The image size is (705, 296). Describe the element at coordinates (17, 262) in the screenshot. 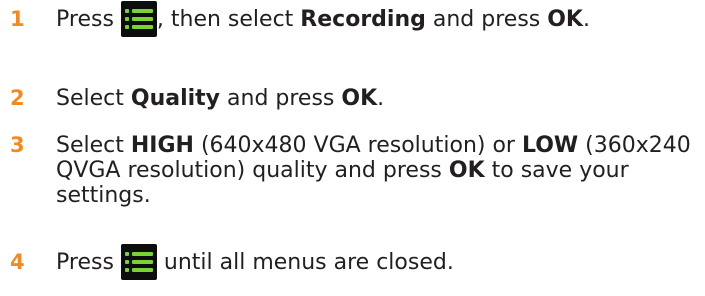

I see `step-number: 4` at that location.